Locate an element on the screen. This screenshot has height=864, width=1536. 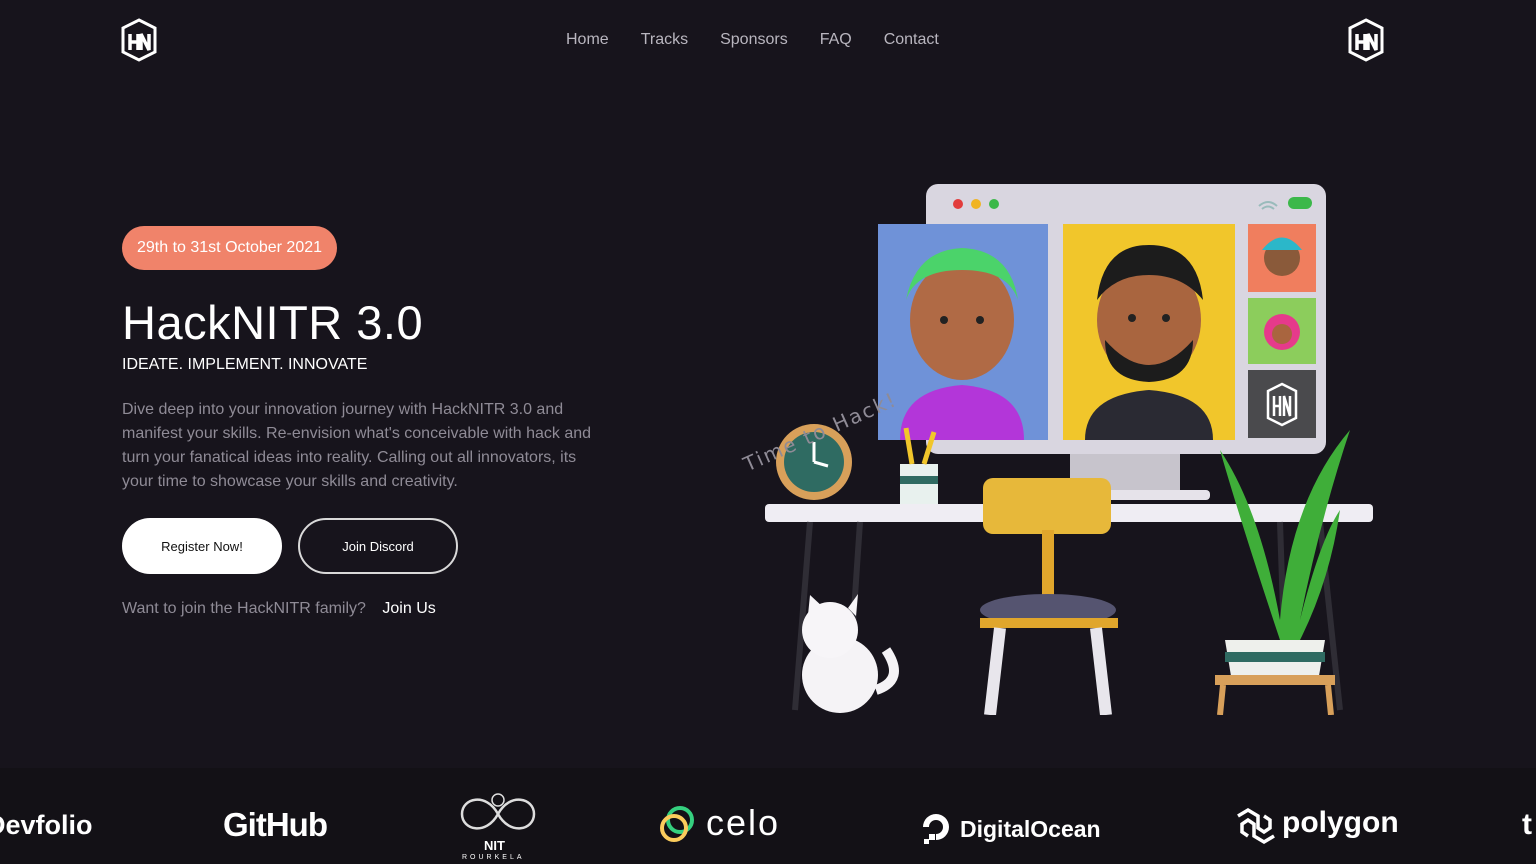
nav-links: Home Tracks Sponsors FAQ Contact is located at coordinates (768, 40).